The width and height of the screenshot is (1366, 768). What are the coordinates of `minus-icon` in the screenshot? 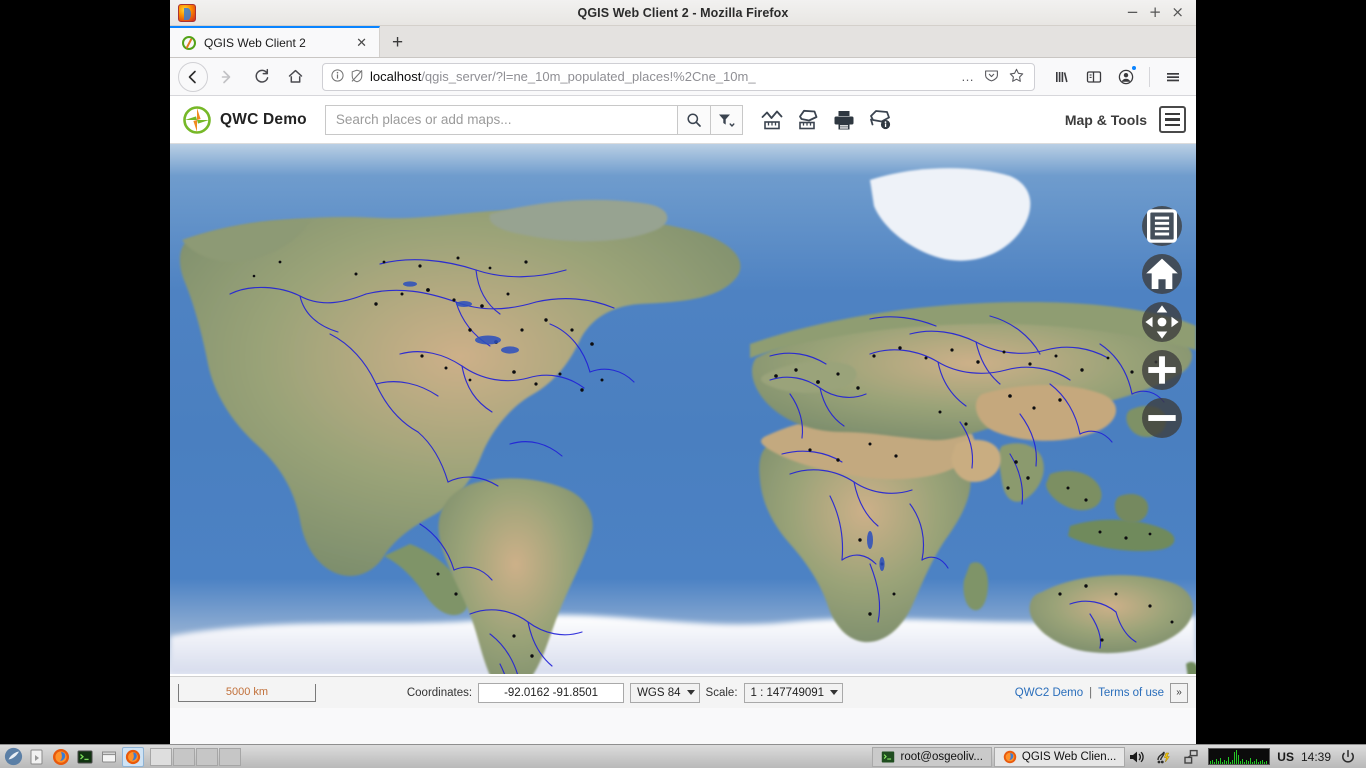 It's located at (1162, 418).